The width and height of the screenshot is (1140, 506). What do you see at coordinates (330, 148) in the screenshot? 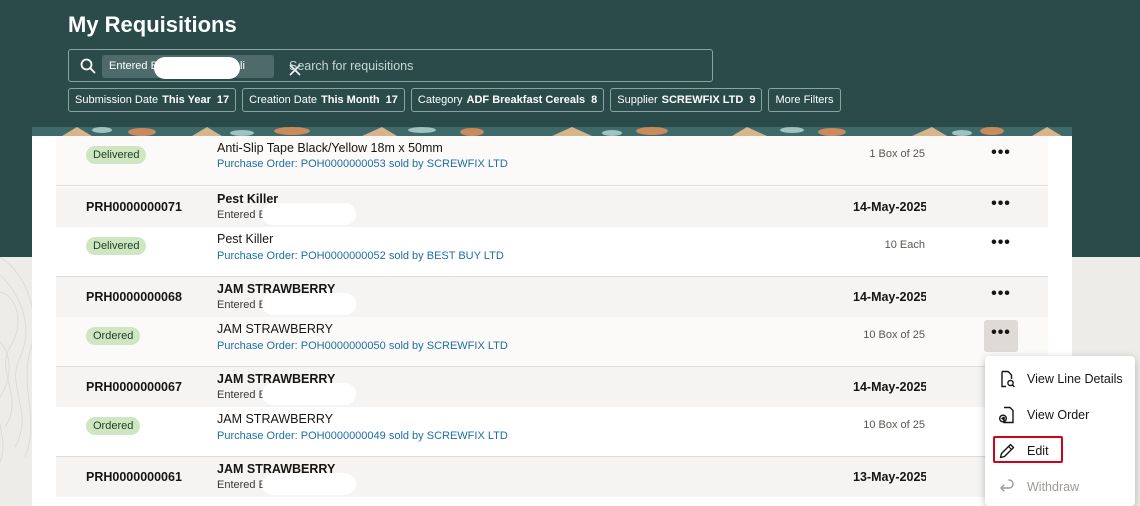
I see `line-item-title: Anti-Slip Tape Black/Yellow 18m x 50mm` at bounding box center [330, 148].